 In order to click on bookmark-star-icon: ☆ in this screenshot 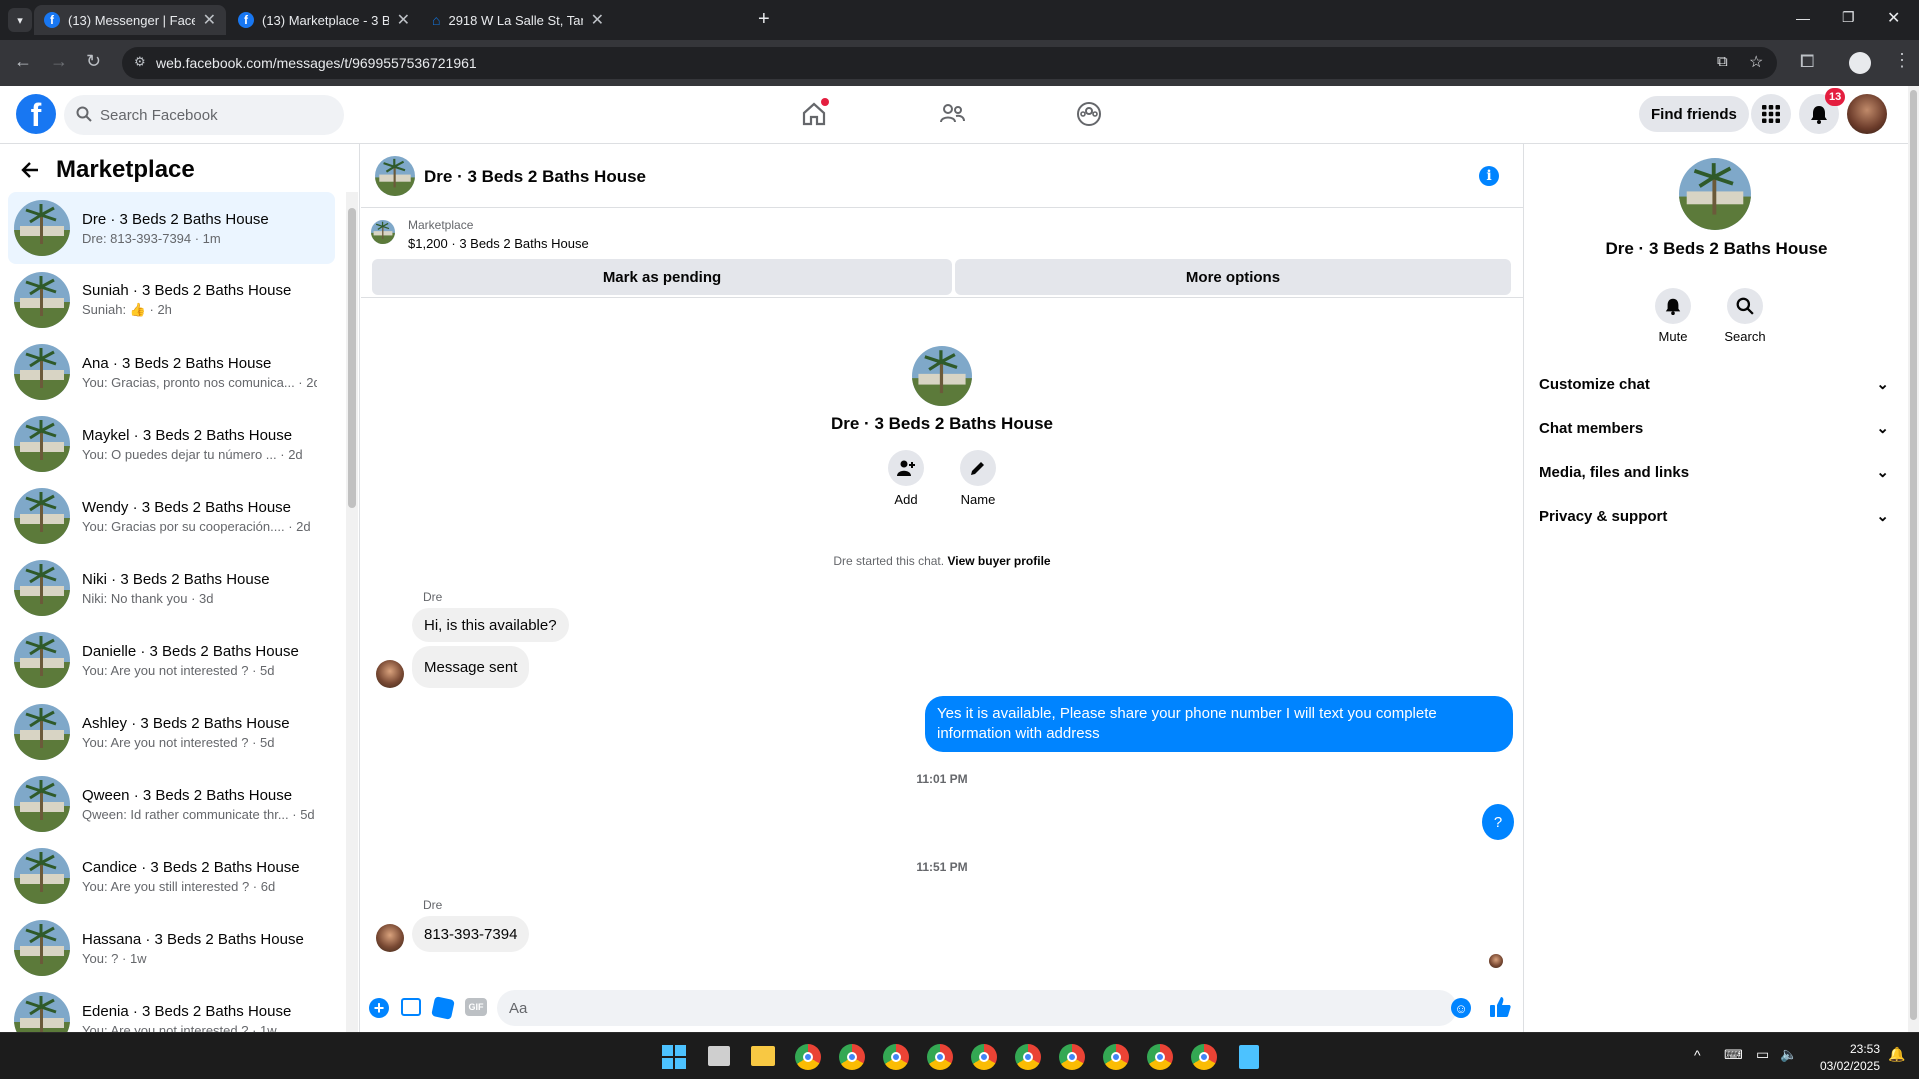, I will do `click(1756, 62)`.